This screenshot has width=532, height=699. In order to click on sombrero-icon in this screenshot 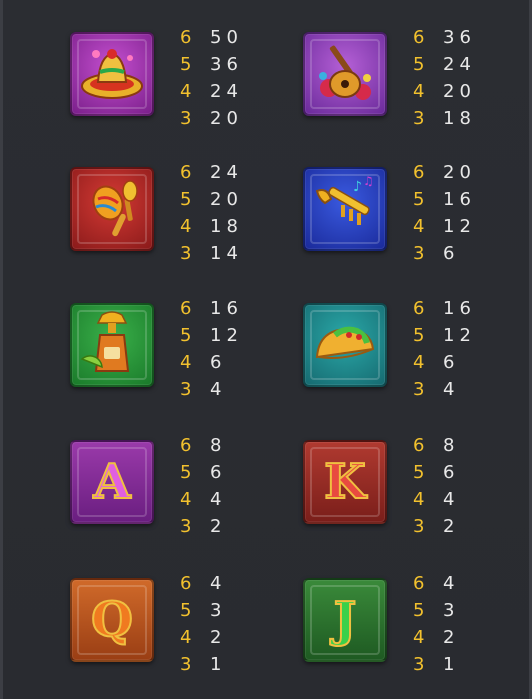, I will do `click(112, 74)`.